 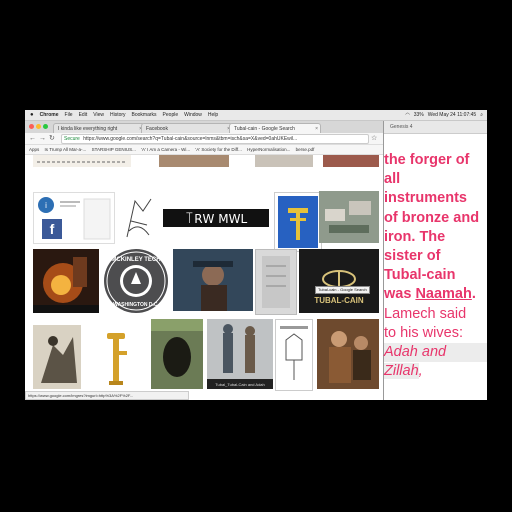 I want to click on menubar-clock: Wed May 24 11:07:45, so click(x=452, y=115).